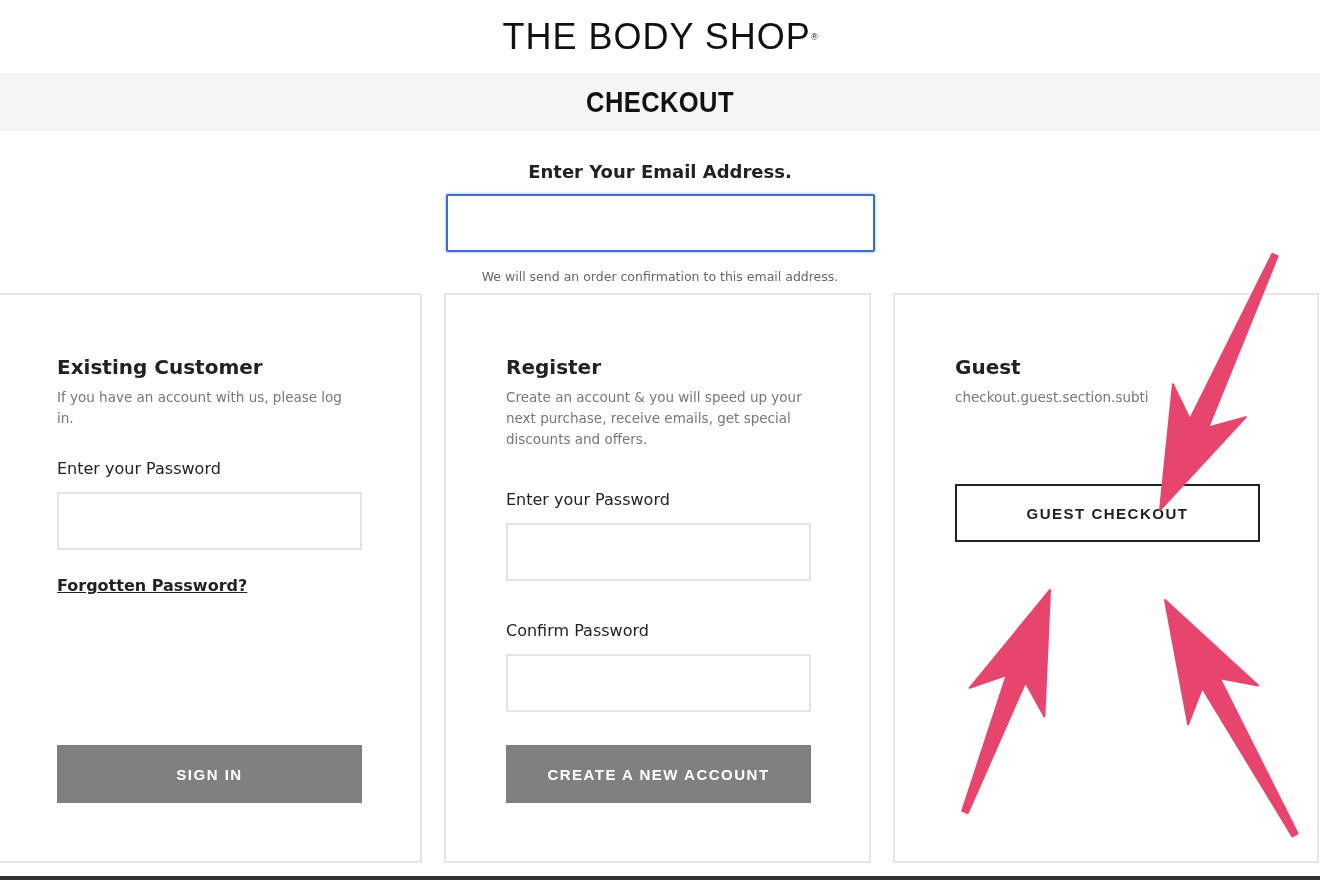 This screenshot has width=1320, height=880. Describe the element at coordinates (152, 585) in the screenshot. I see `forgot-password-link: Forgotten Password?` at that location.